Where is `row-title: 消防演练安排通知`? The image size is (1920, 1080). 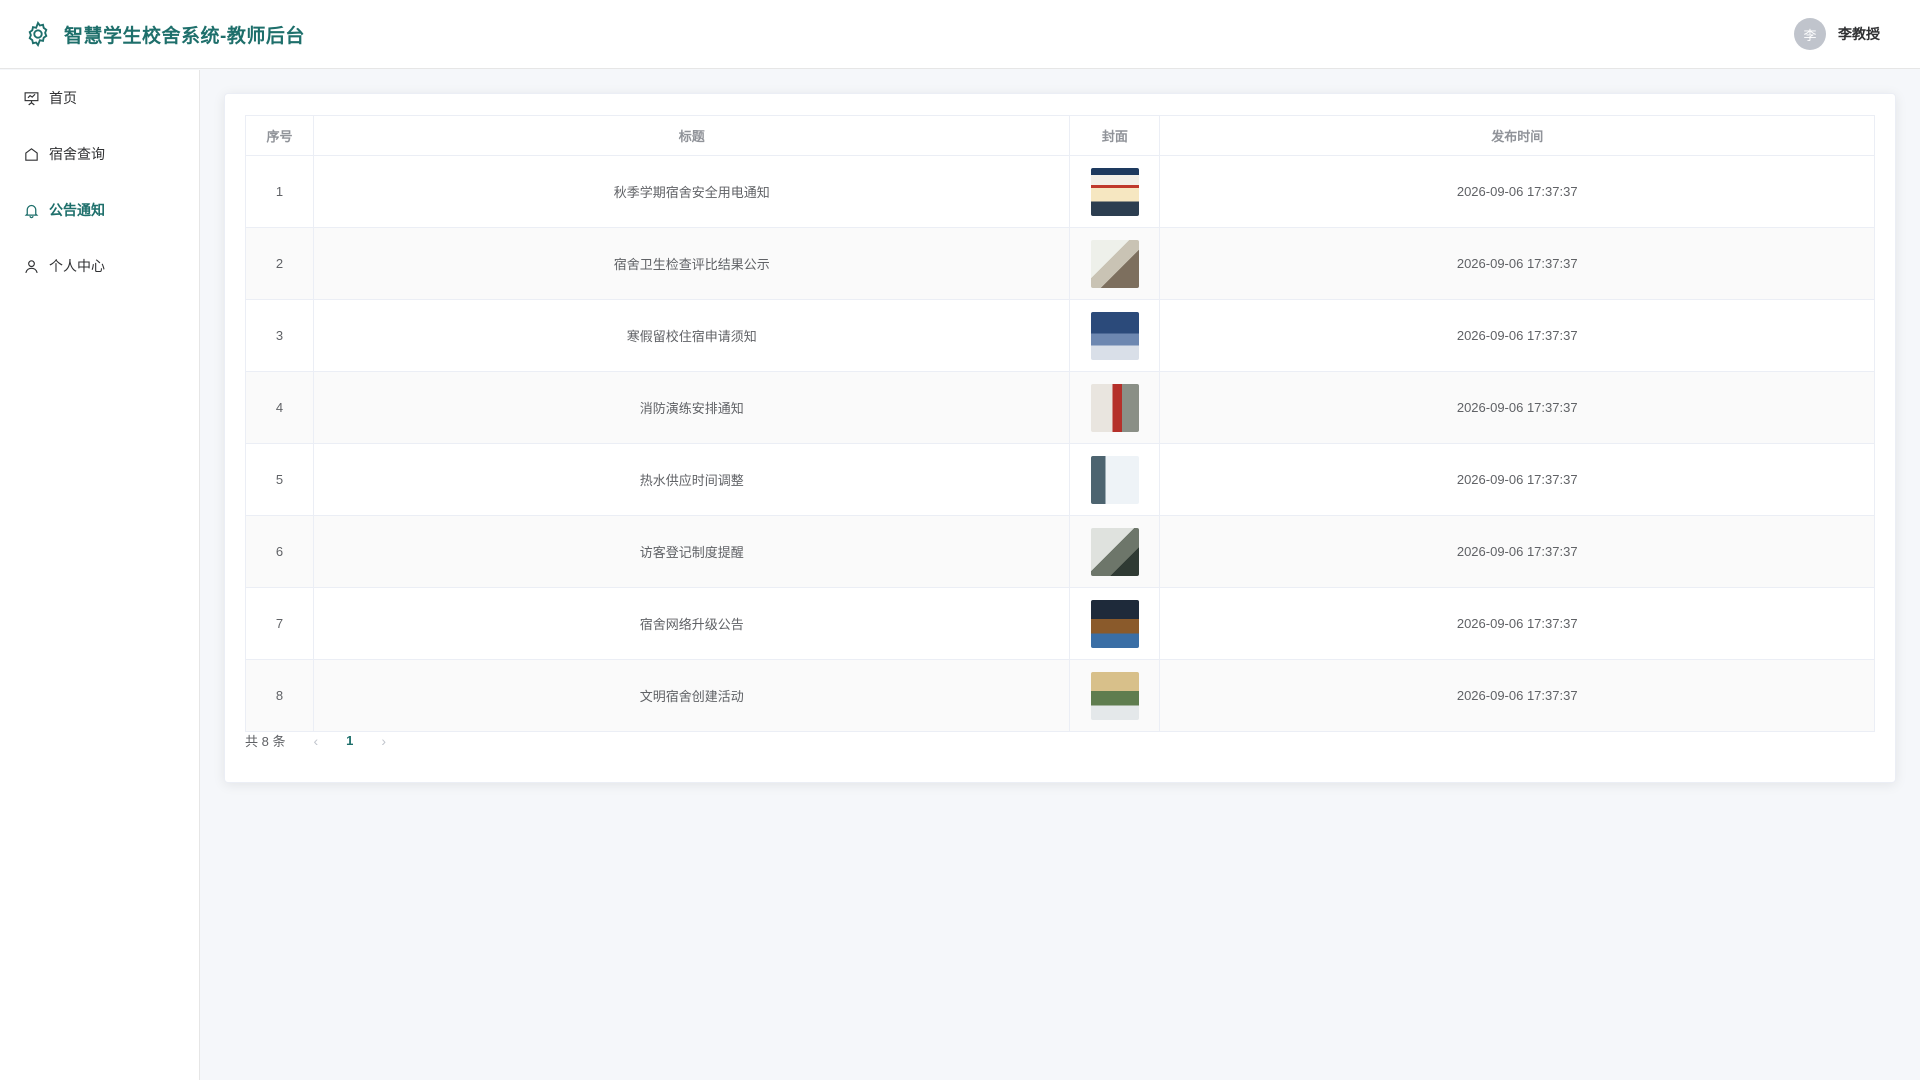
row-title: 消防演练安排通知 is located at coordinates (691, 407).